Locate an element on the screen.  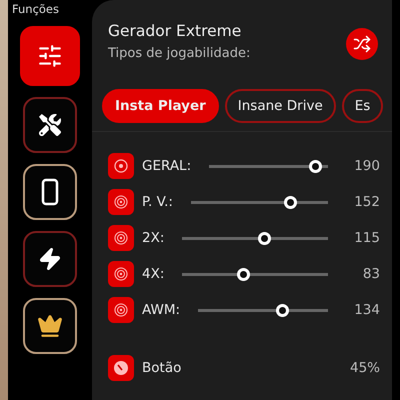
slider-value: 83 is located at coordinates (371, 274).